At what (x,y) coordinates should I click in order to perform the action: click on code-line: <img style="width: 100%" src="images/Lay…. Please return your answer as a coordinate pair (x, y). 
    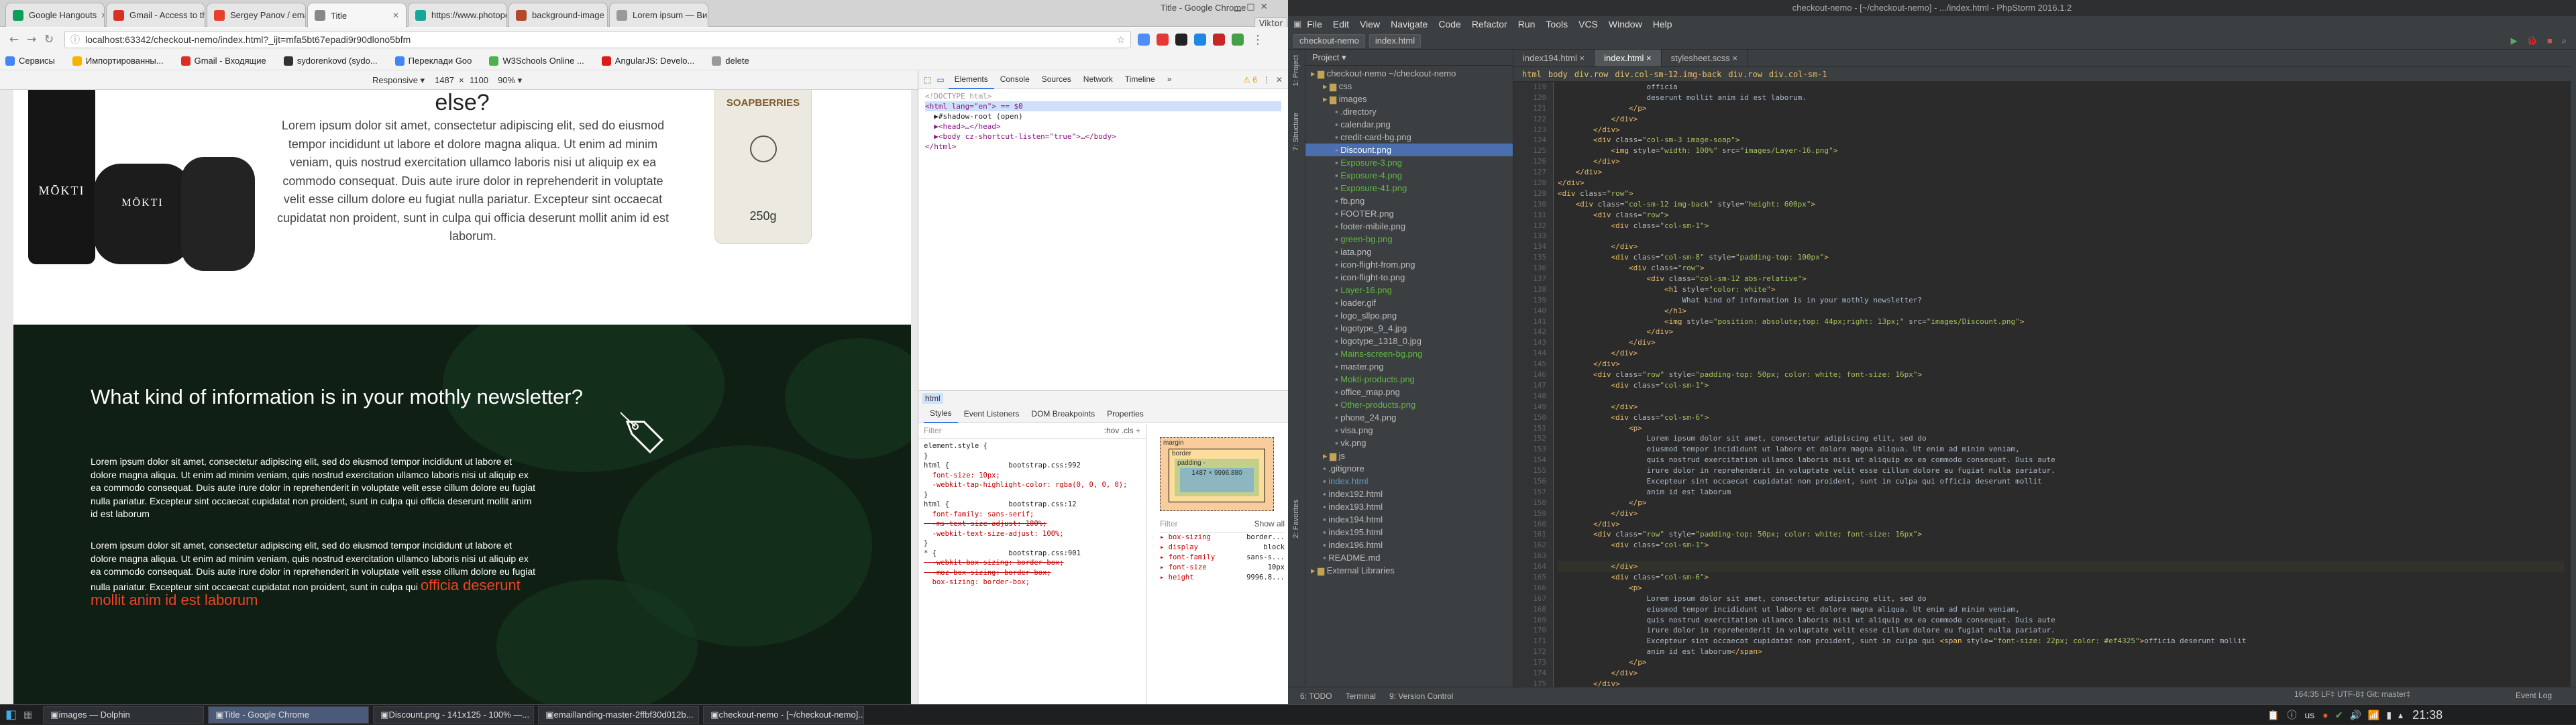
    Looking at the image, I should click on (2061, 151).